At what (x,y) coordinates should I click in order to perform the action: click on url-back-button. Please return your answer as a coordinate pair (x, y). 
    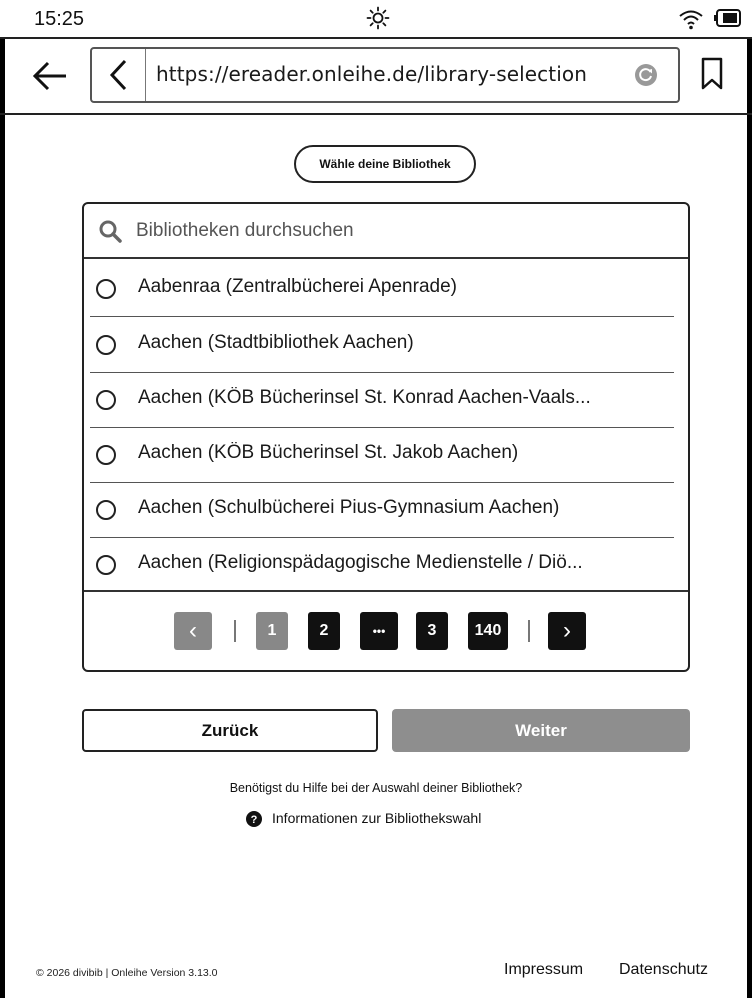
    Looking at the image, I should click on (119, 75).